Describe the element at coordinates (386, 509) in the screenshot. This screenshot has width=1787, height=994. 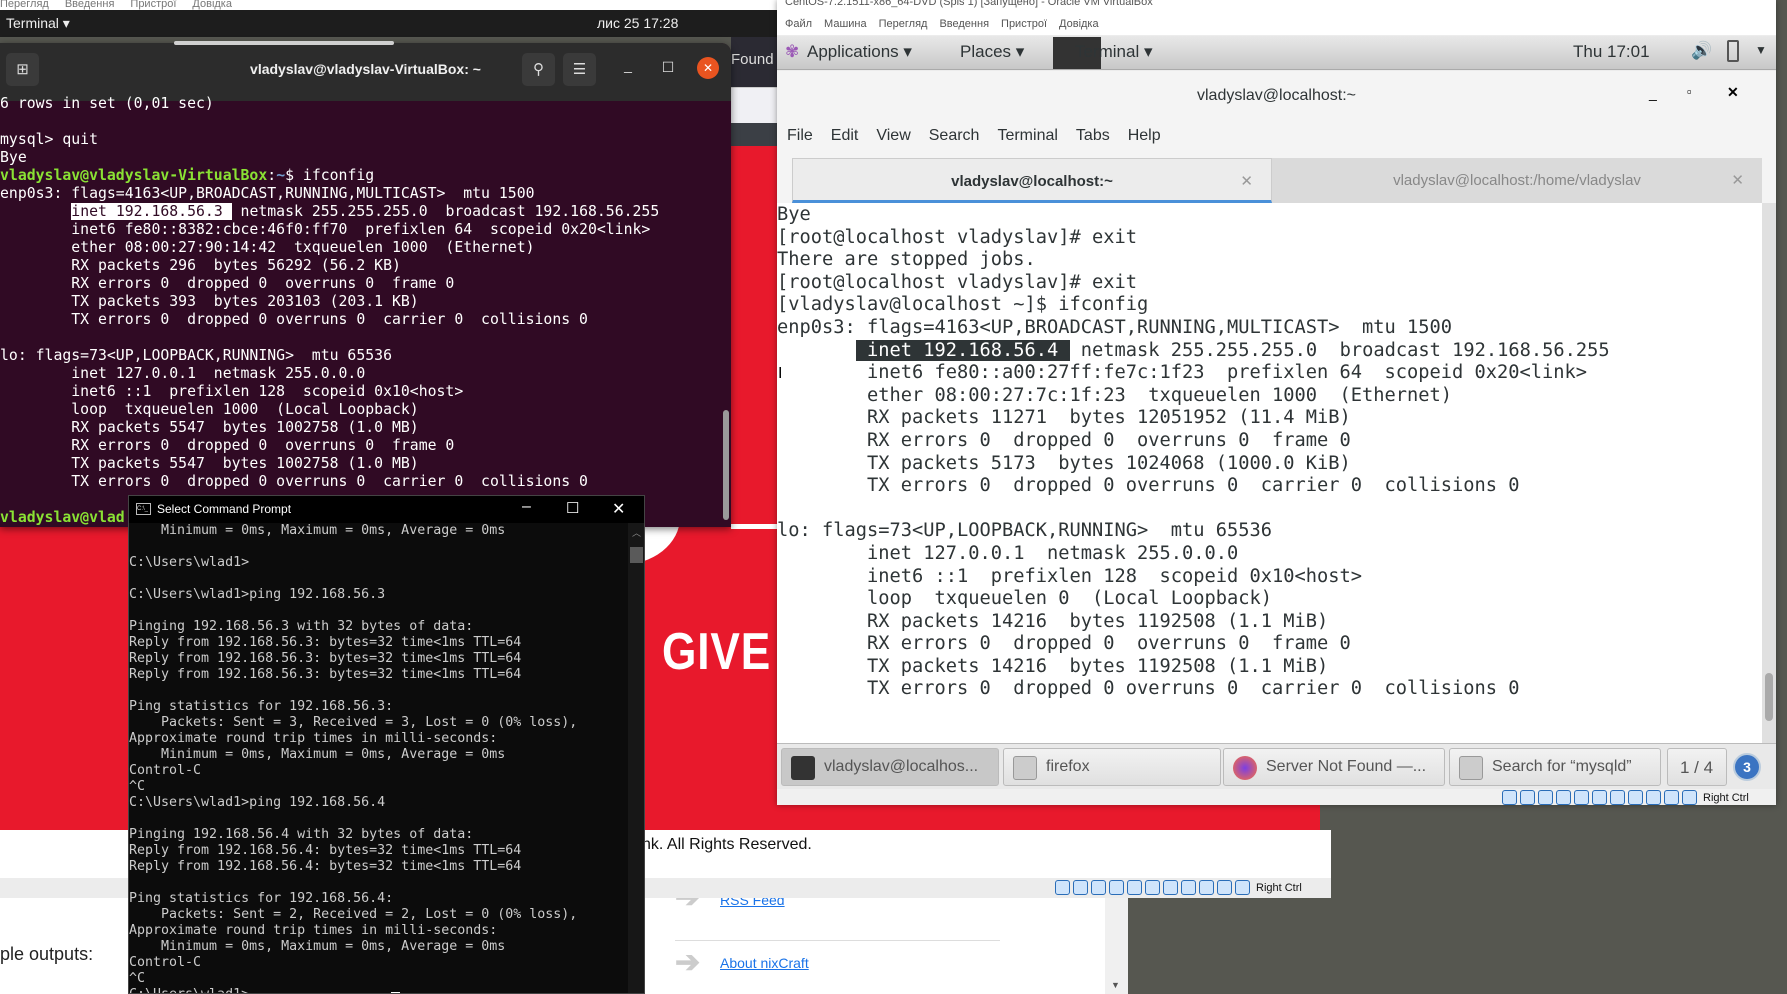
I see `cmd-titlebar: C:\_ Select Command Prompt – ☐ ✕` at that location.